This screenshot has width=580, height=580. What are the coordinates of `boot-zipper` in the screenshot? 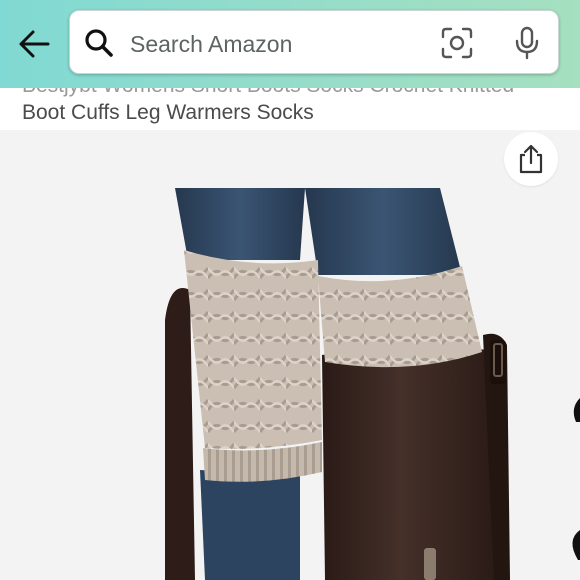 It's located at (430, 564).